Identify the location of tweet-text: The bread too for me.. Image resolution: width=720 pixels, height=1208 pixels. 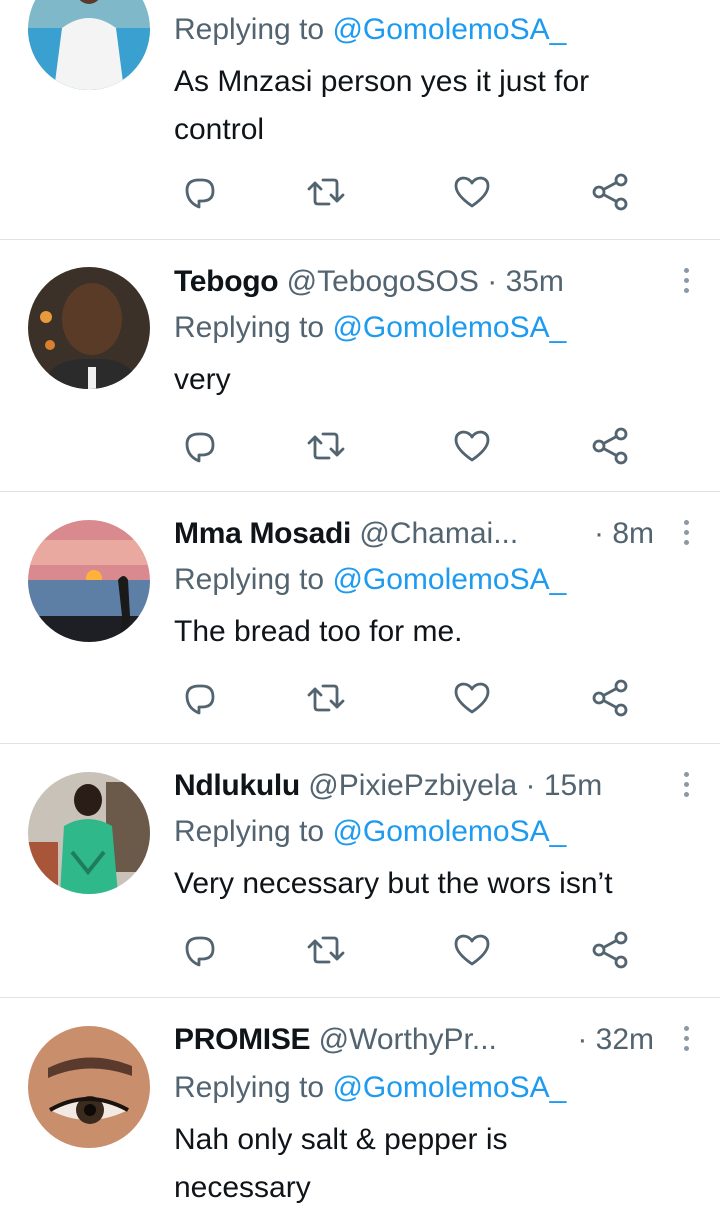
(318, 631).